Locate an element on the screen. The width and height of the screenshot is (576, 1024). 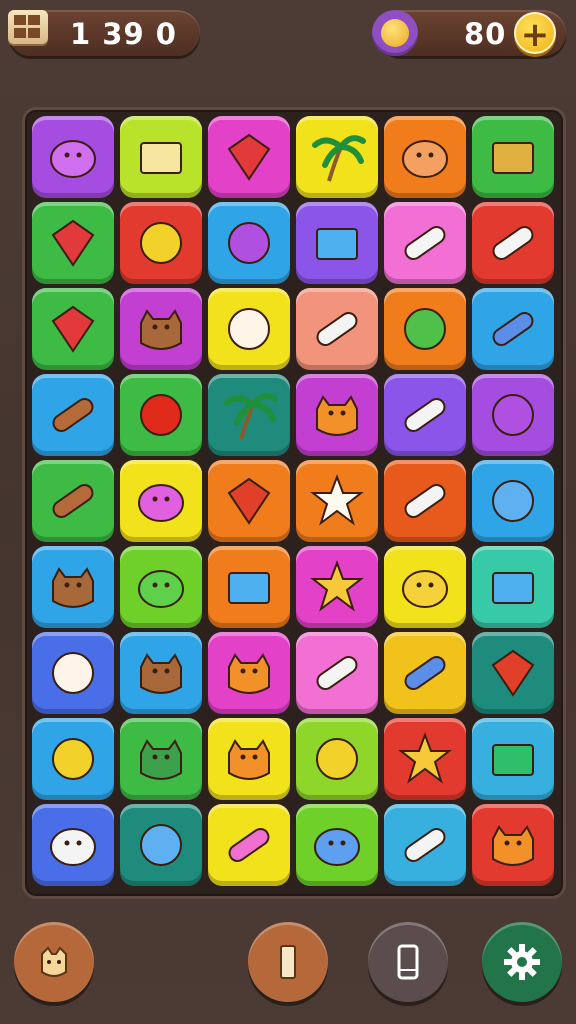
striped-gem-icon is located at coordinates (73, 243).